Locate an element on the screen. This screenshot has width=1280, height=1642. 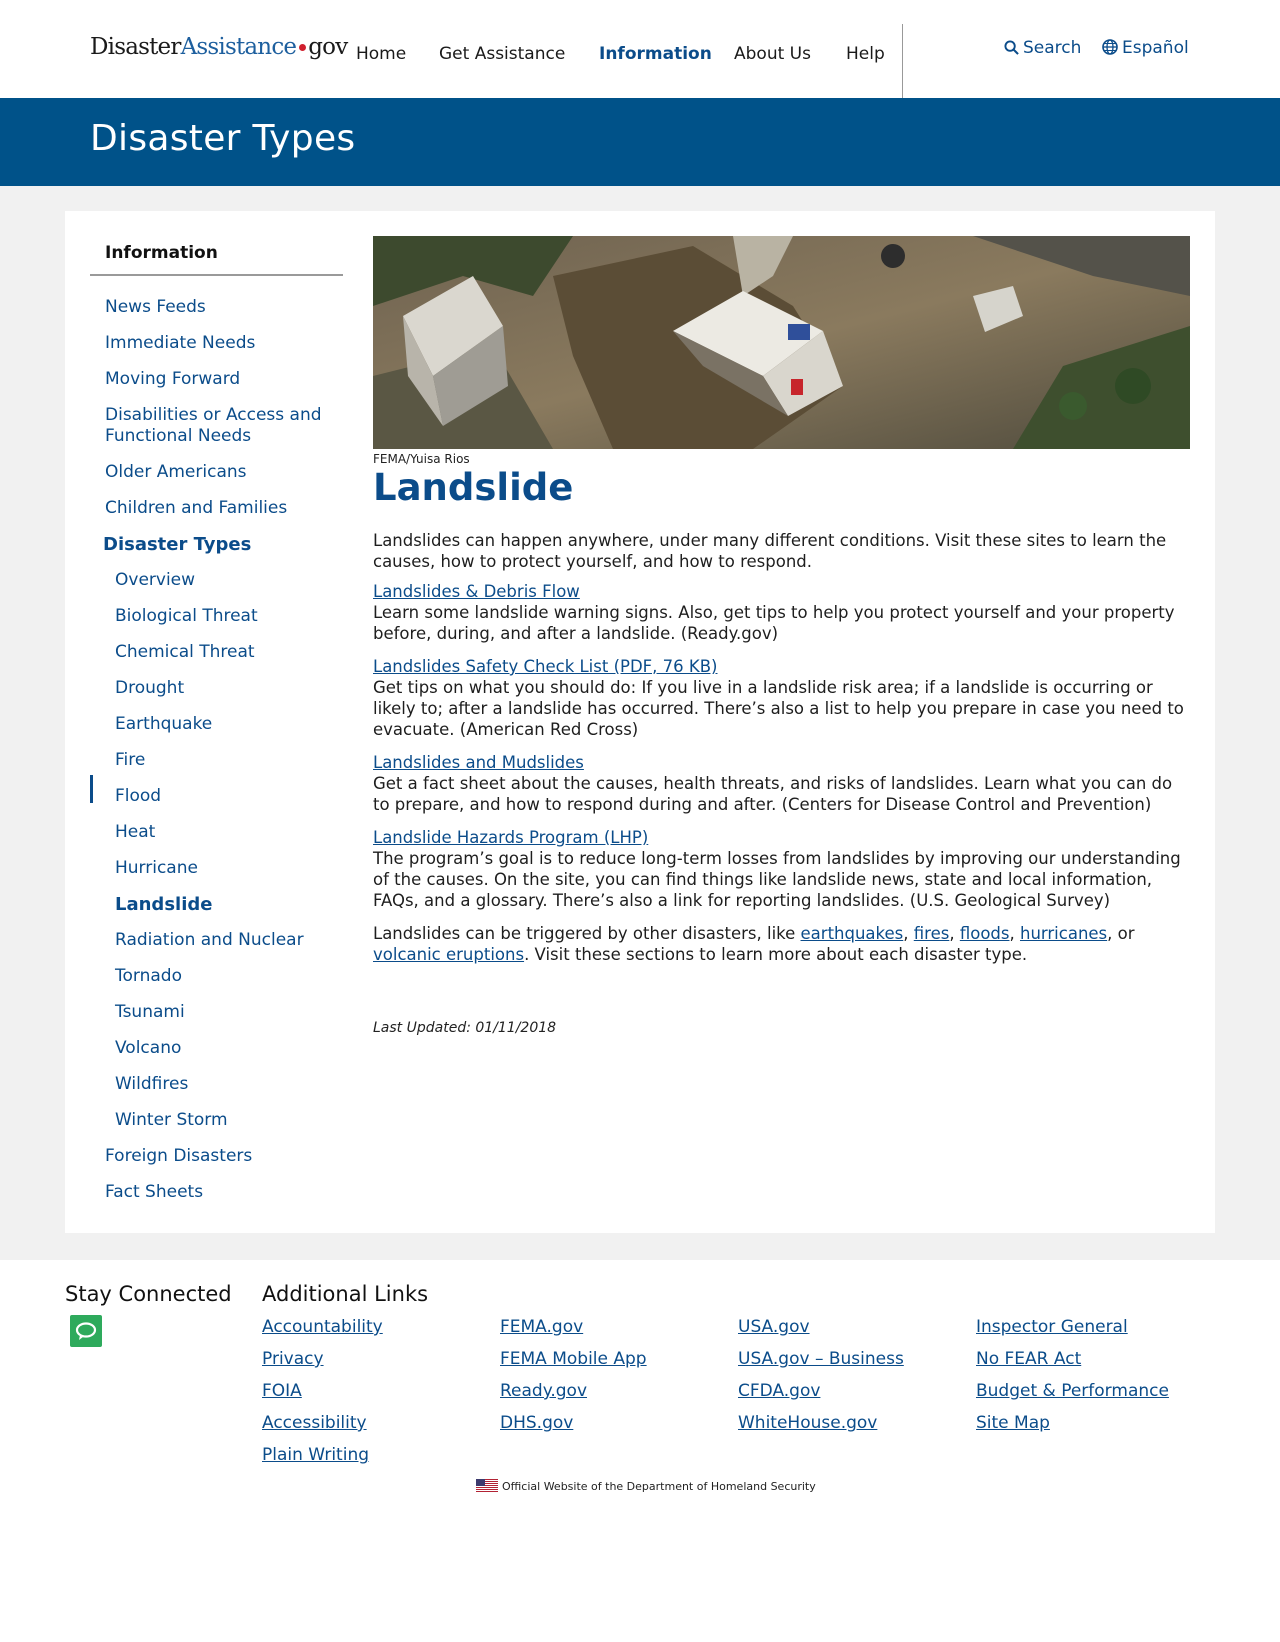
sidenav-sub-overview: Overview is located at coordinates (155, 580).